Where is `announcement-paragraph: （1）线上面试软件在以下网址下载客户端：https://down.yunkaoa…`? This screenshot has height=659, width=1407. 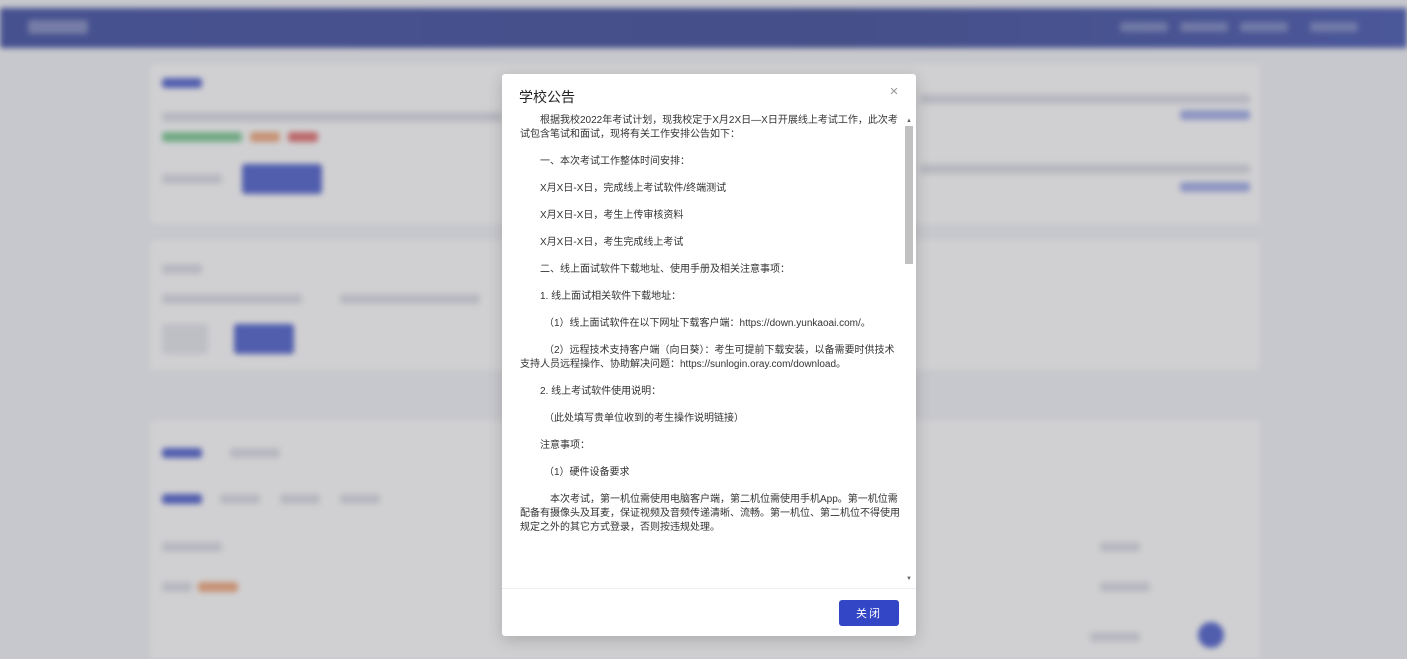 announcement-paragraph: （1）线上面试软件在以下网址下载客户端：https://down.yunkaoa… is located at coordinates (707, 323).